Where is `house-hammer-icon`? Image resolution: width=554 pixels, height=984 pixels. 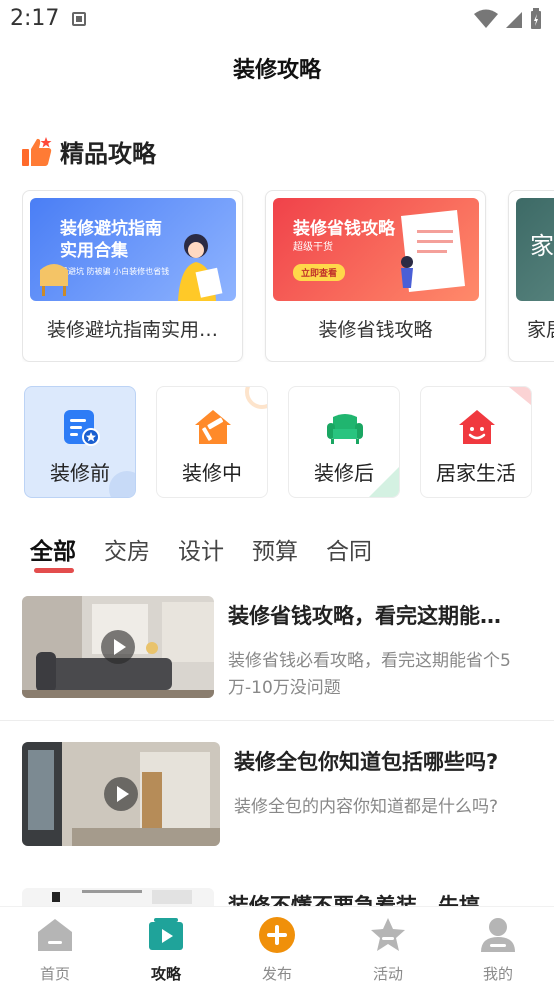 house-hammer-icon is located at coordinates (213, 427).